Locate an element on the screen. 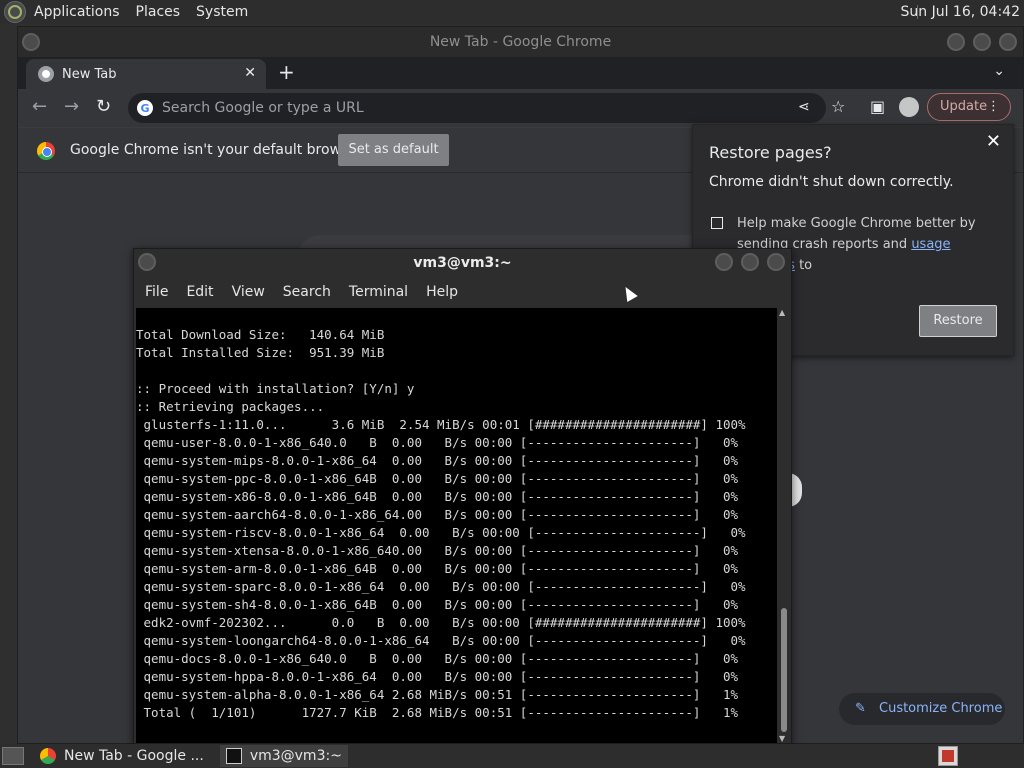 This screenshot has width=1024, height=768. profile-avatar-icon is located at coordinates (909, 107).